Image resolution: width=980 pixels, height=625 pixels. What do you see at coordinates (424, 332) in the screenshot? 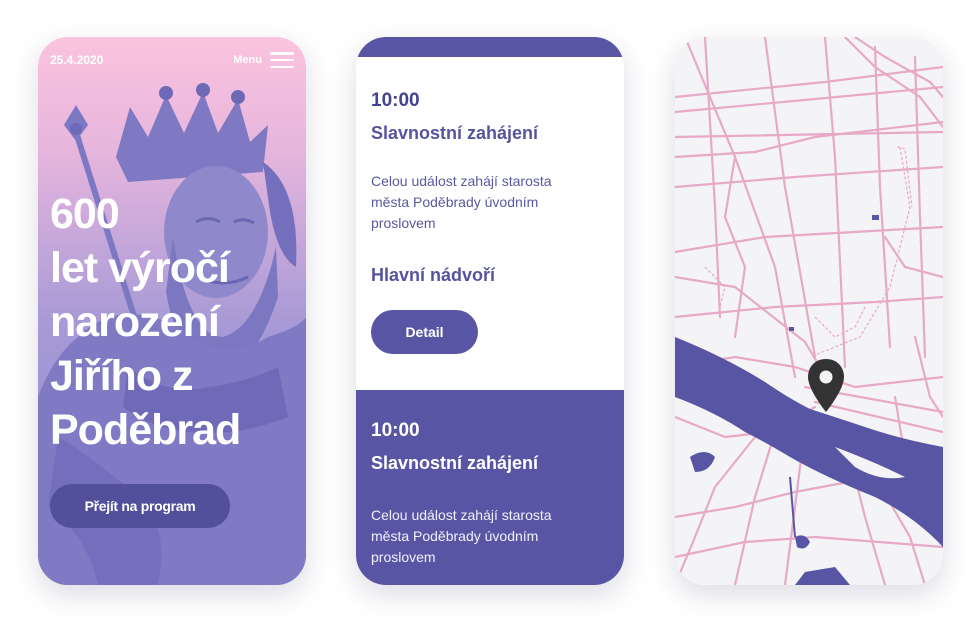
I see `detail-button: Detail` at bounding box center [424, 332].